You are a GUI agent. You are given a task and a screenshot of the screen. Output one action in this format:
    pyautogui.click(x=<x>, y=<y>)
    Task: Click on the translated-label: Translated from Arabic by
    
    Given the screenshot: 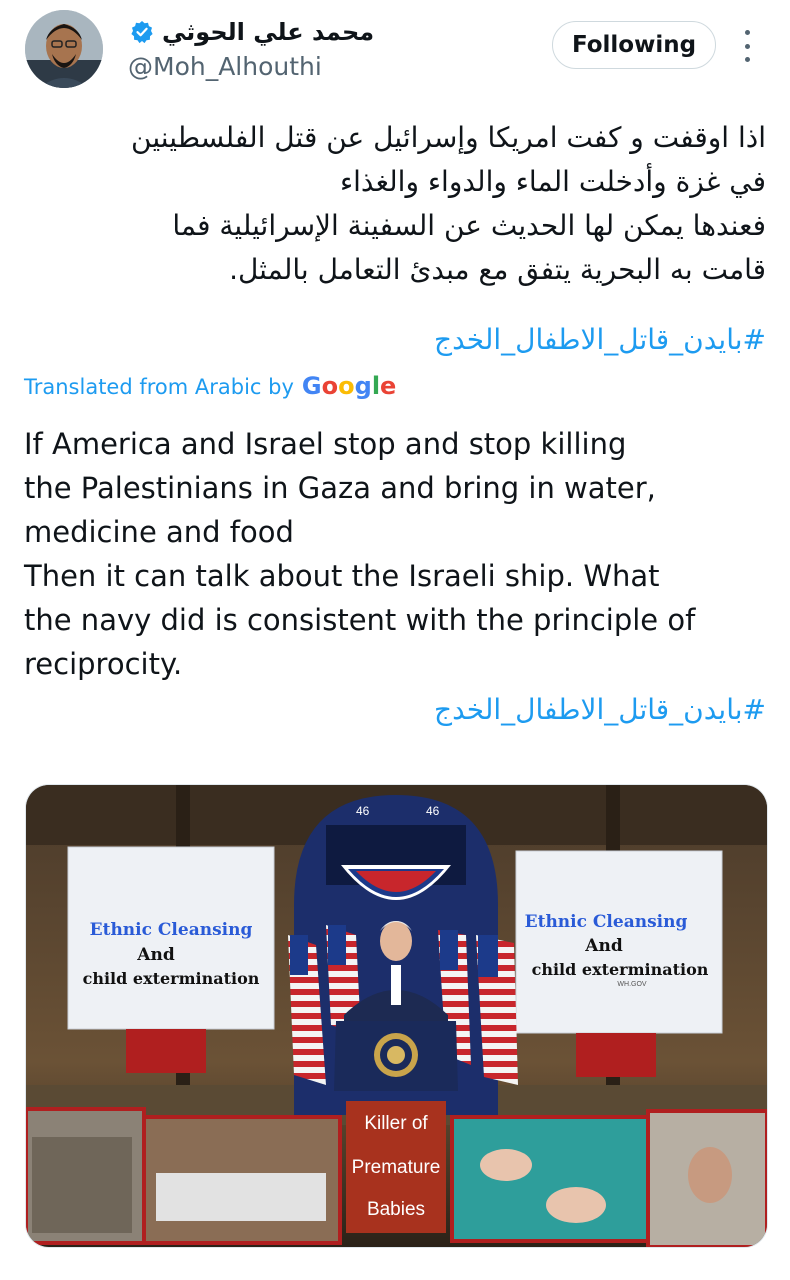 What is the action you would take?
    pyautogui.click(x=159, y=387)
    